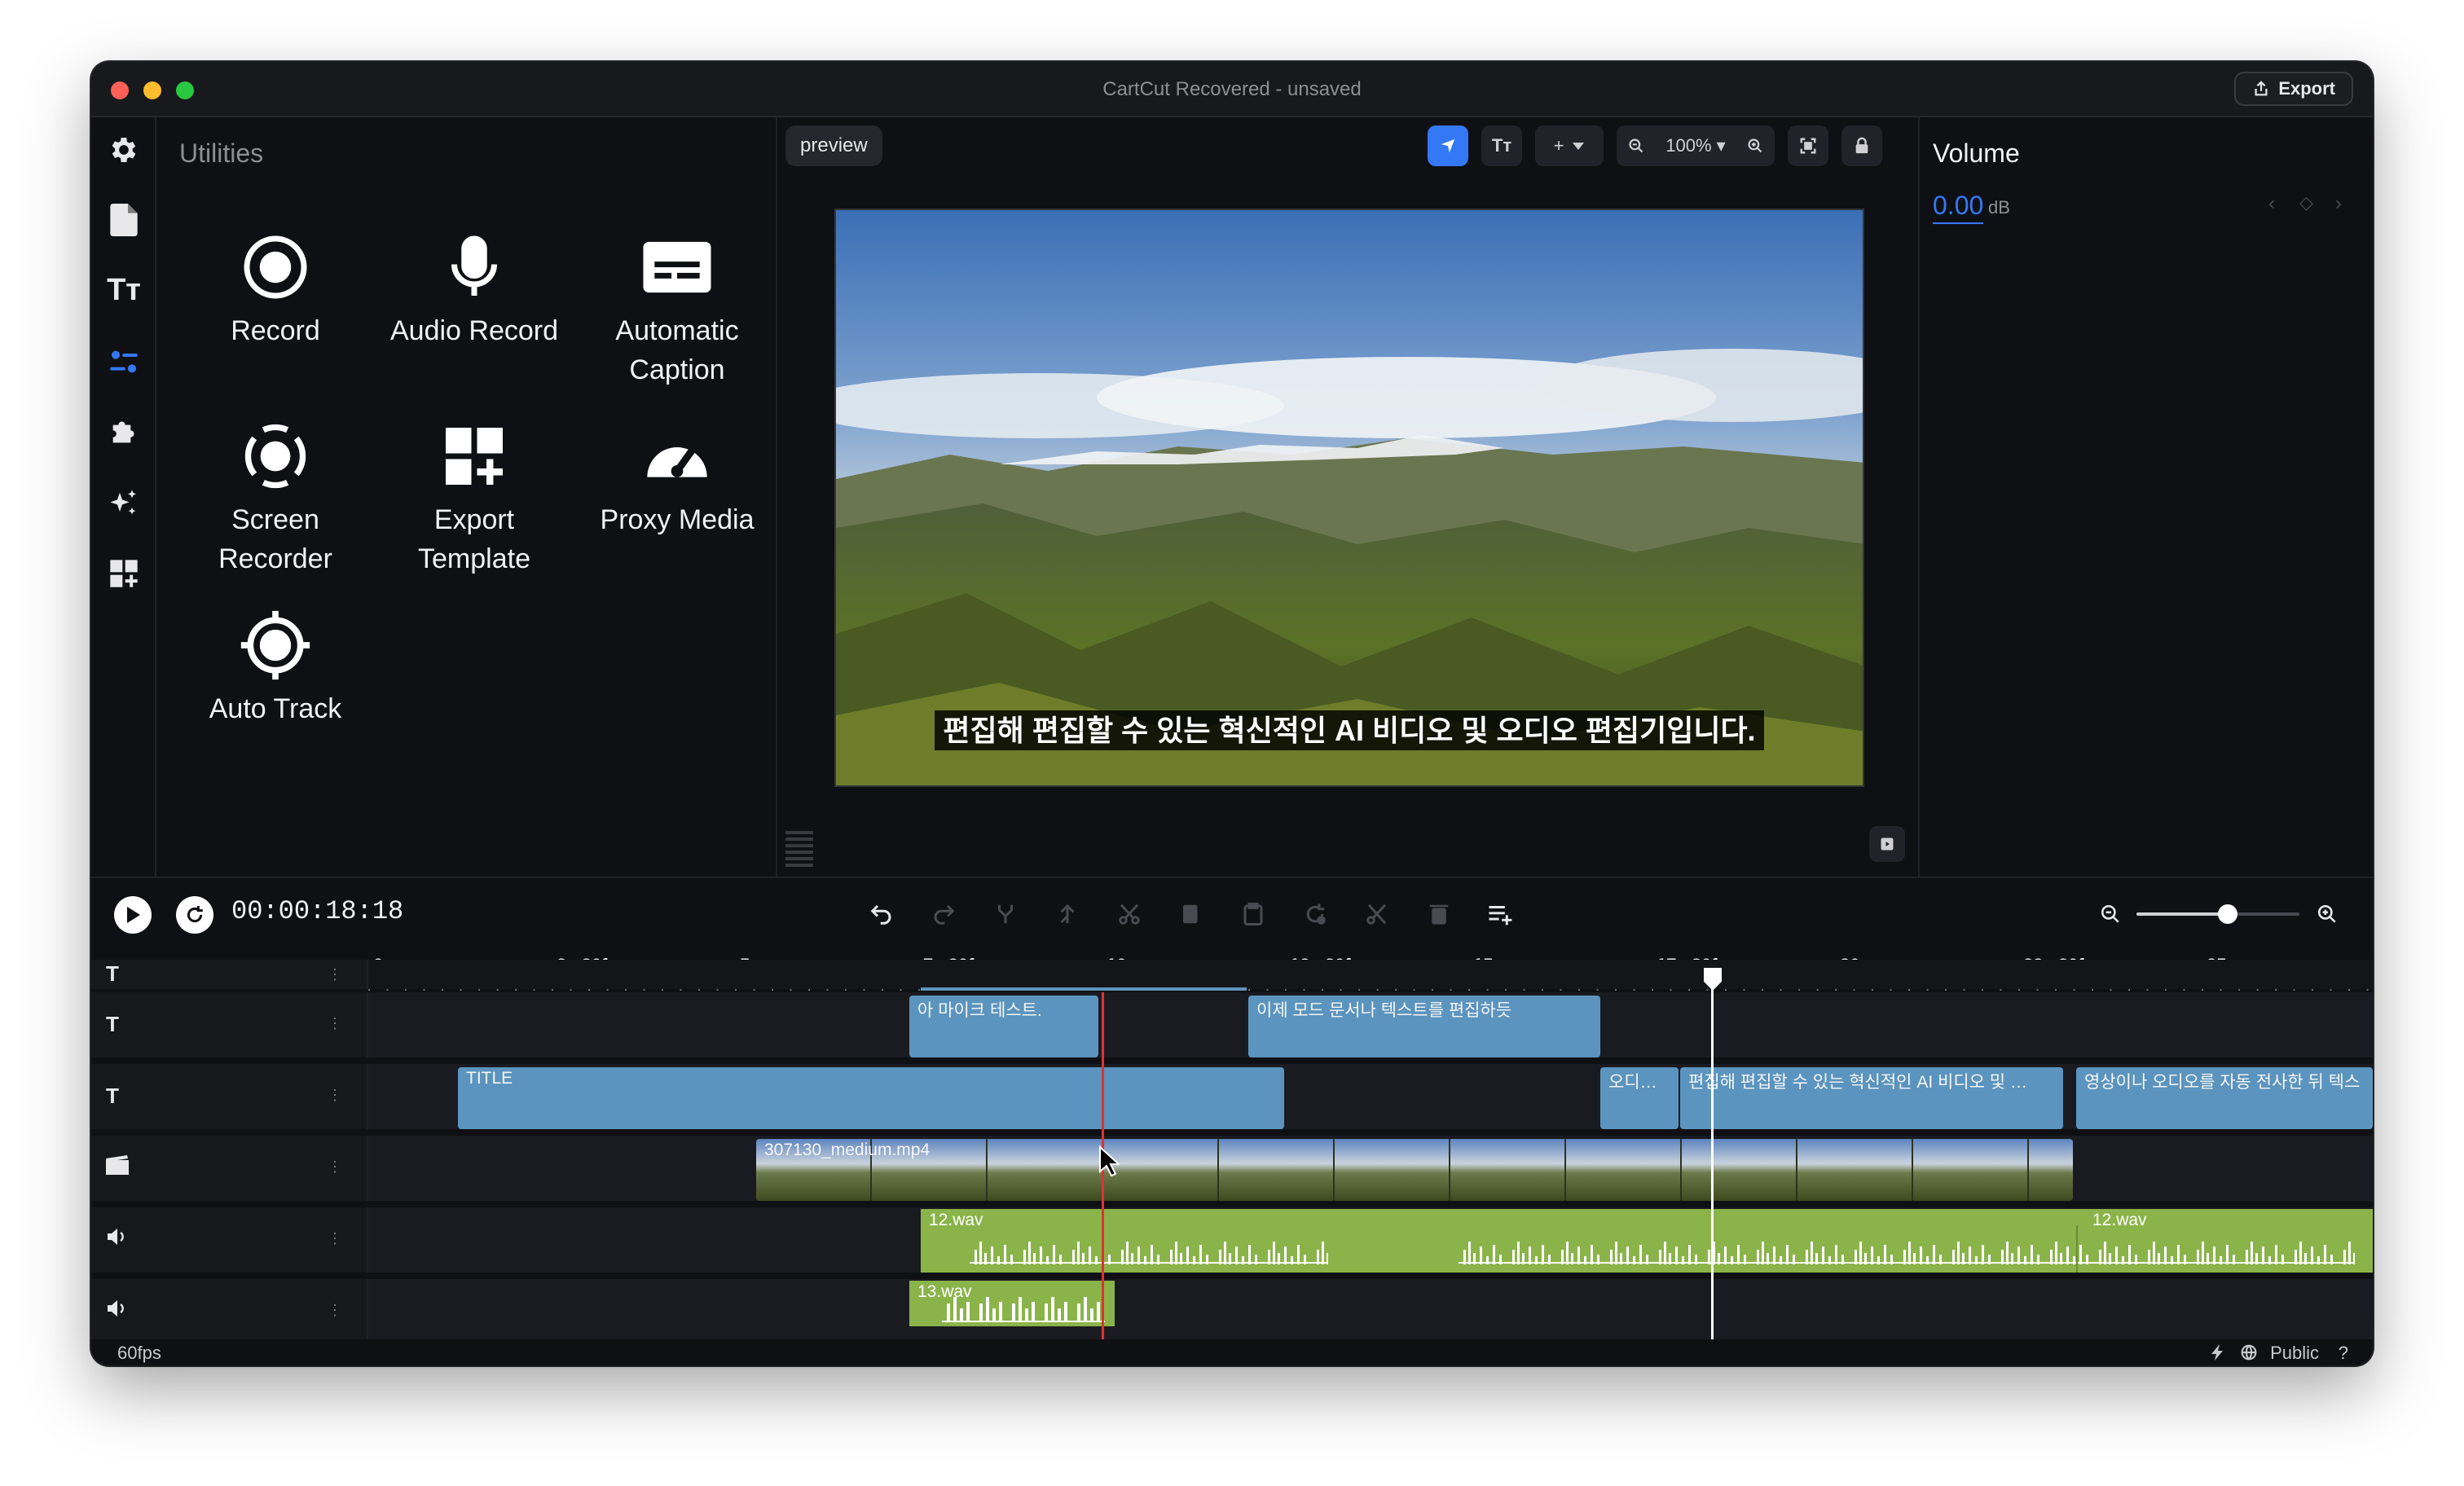 This screenshot has width=2464, height=1486. What do you see at coordinates (1808, 145) in the screenshot?
I see `fit-screen-button` at bounding box center [1808, 145].